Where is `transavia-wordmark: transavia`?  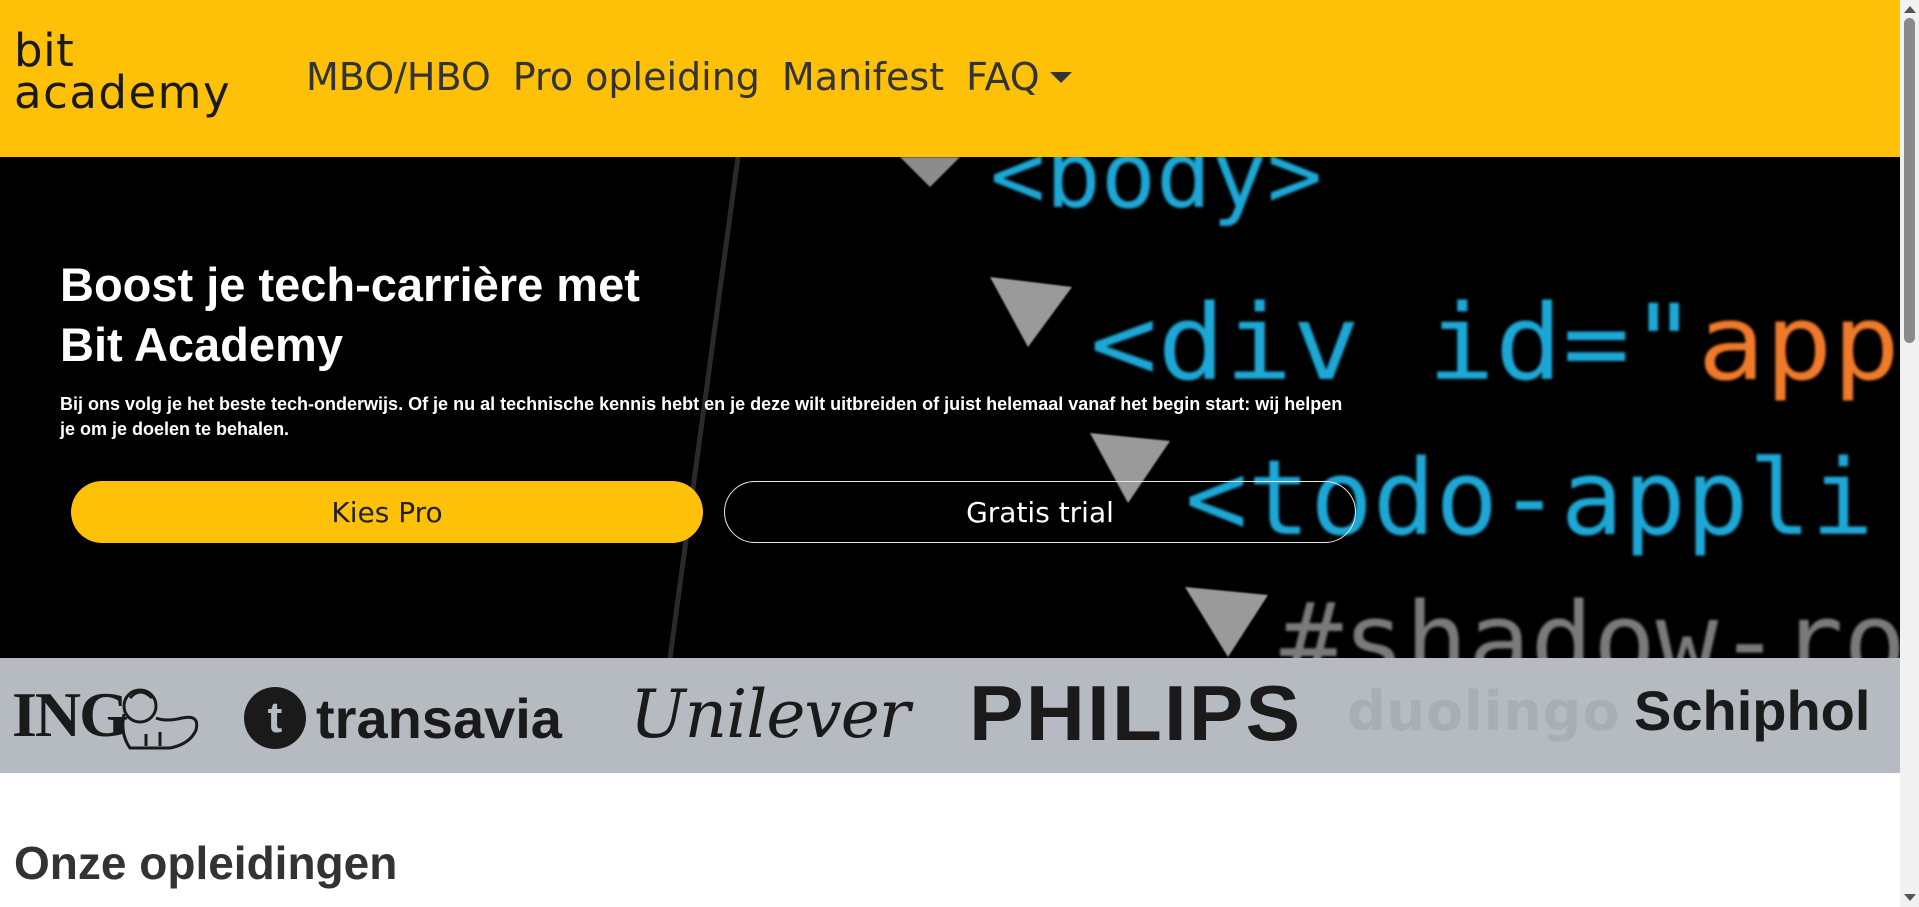 transavia-wordmark: transavia is located at coordinates (439, 718).